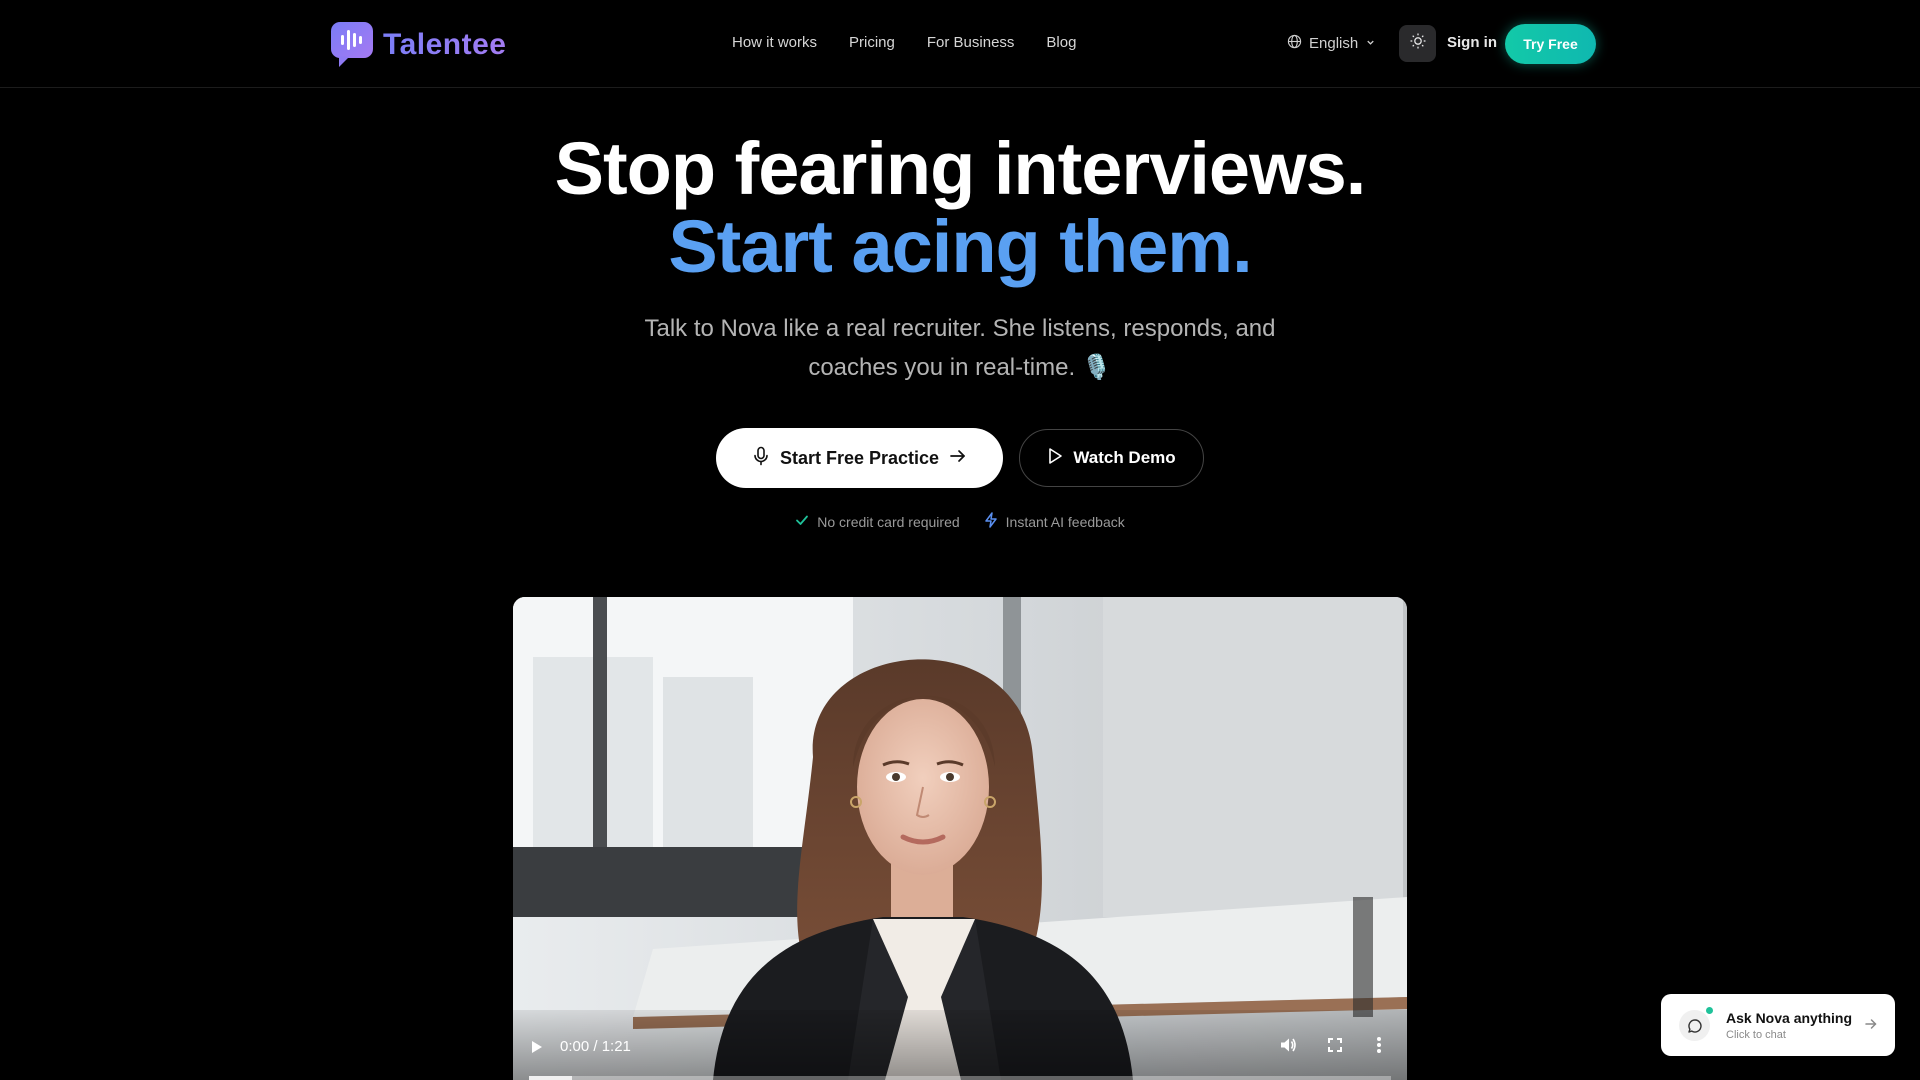 This screenshot has height=1080, width=1920. What do you see at coordinates (1379, 1047) in the screenshot?
I see `more-vertical-icon` at bounding box center [1379, 1047].